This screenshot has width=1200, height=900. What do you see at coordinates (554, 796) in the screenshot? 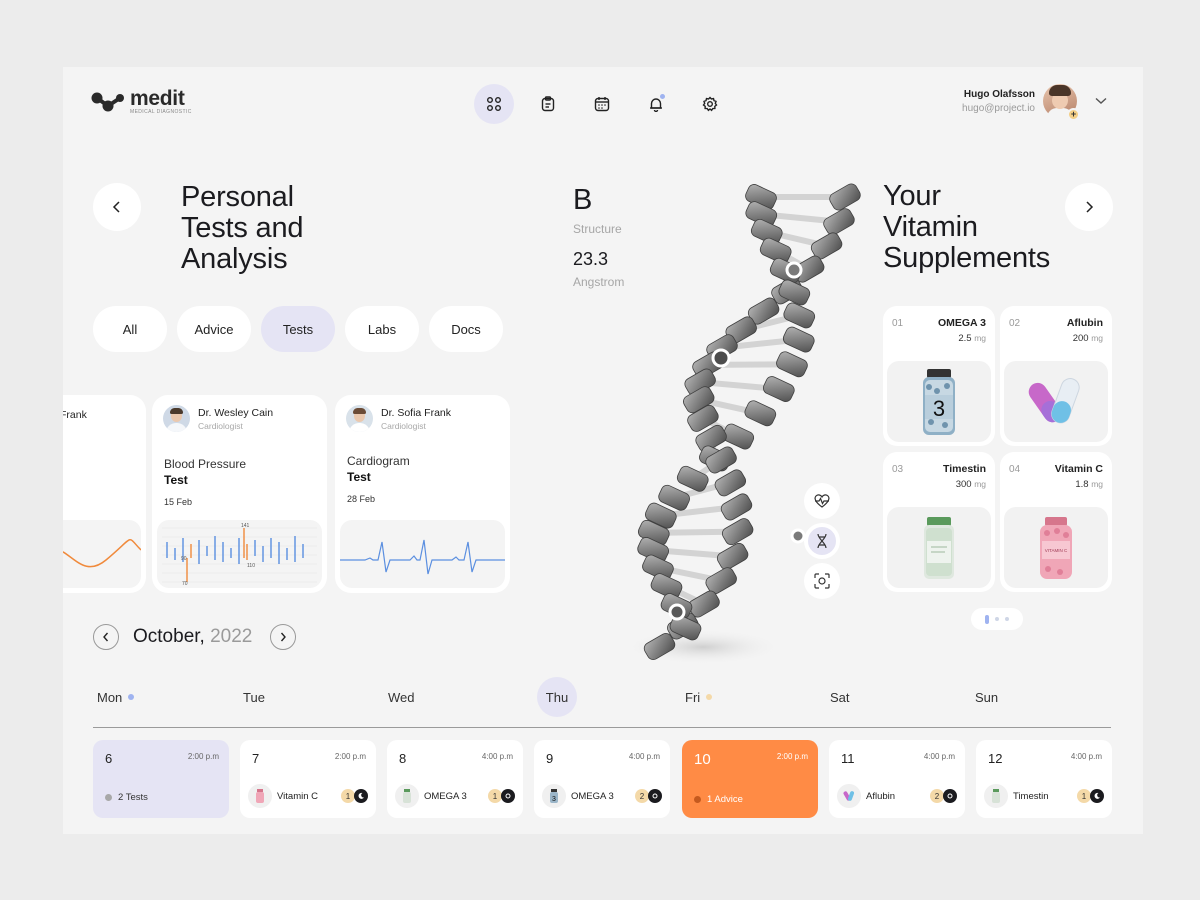
I see `omega3-thumb: 3` at bounding box center [554, 796].